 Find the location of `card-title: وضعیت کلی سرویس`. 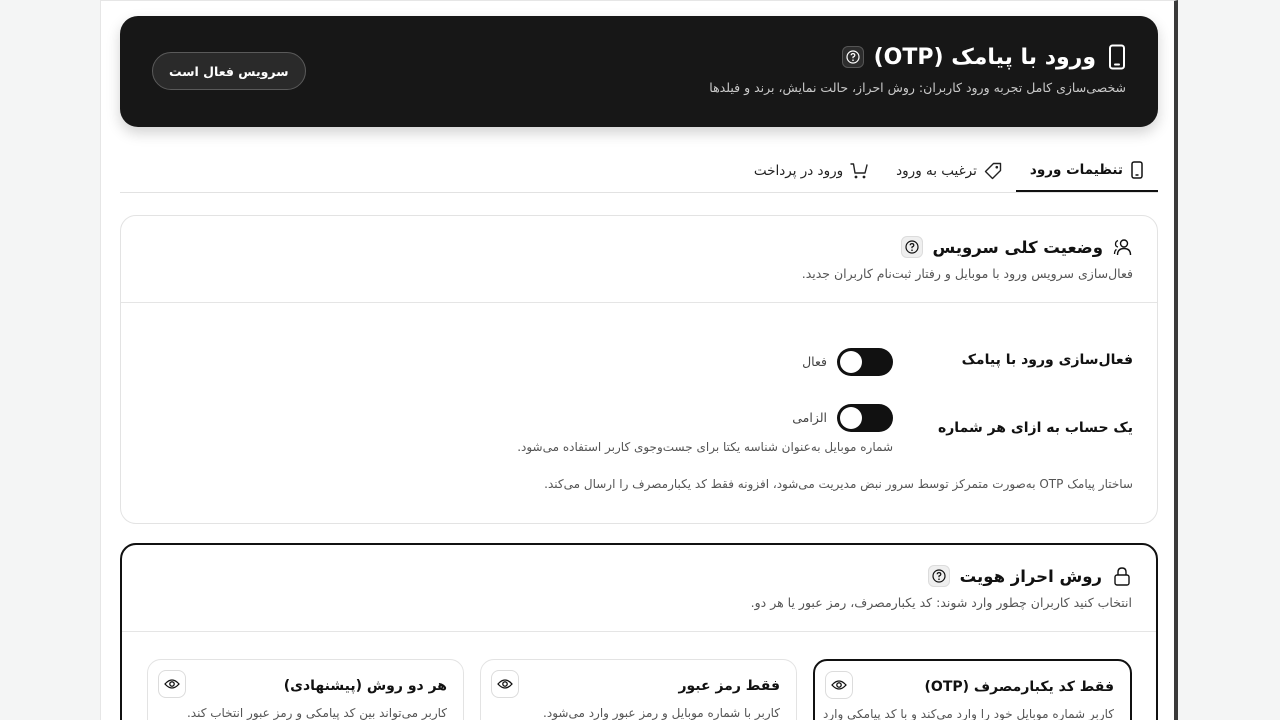

card-title: وضعیت کلی سرویس is located at coordinates (1018, 247).